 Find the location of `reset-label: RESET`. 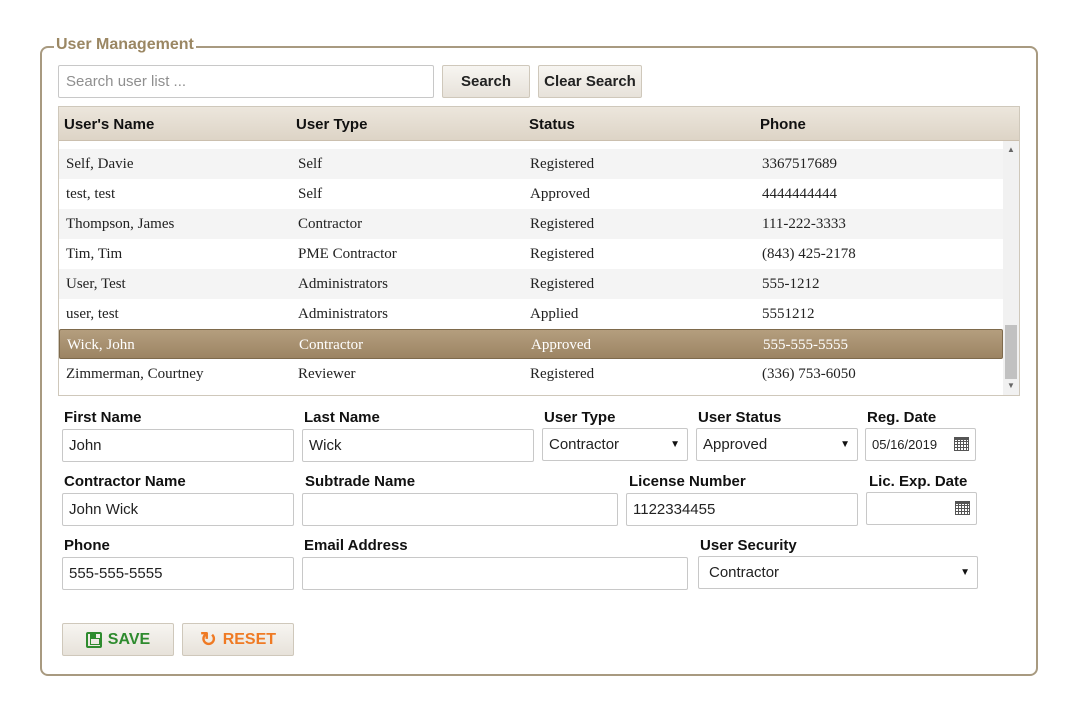

reset-label: RESET is located at coordinates (249, 639).